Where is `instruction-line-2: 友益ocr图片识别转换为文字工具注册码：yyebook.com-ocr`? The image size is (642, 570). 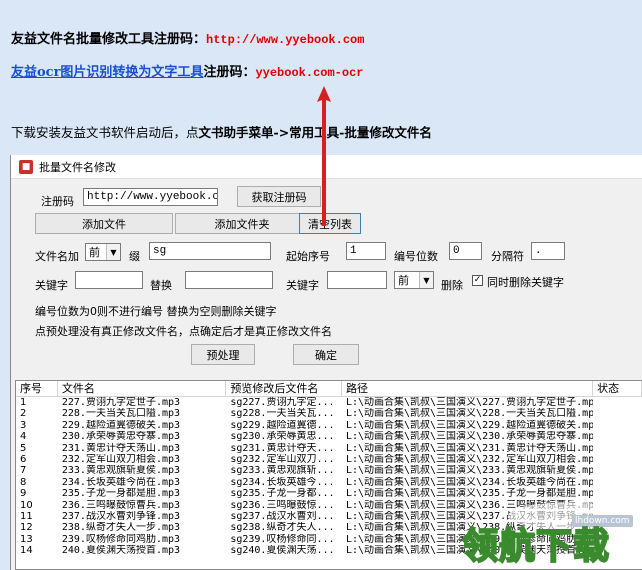
instruction-line-2: 友益ocr图片识别转换为文字工具注册码：yyebook.com-ocr is located at coordinates (187, 70).